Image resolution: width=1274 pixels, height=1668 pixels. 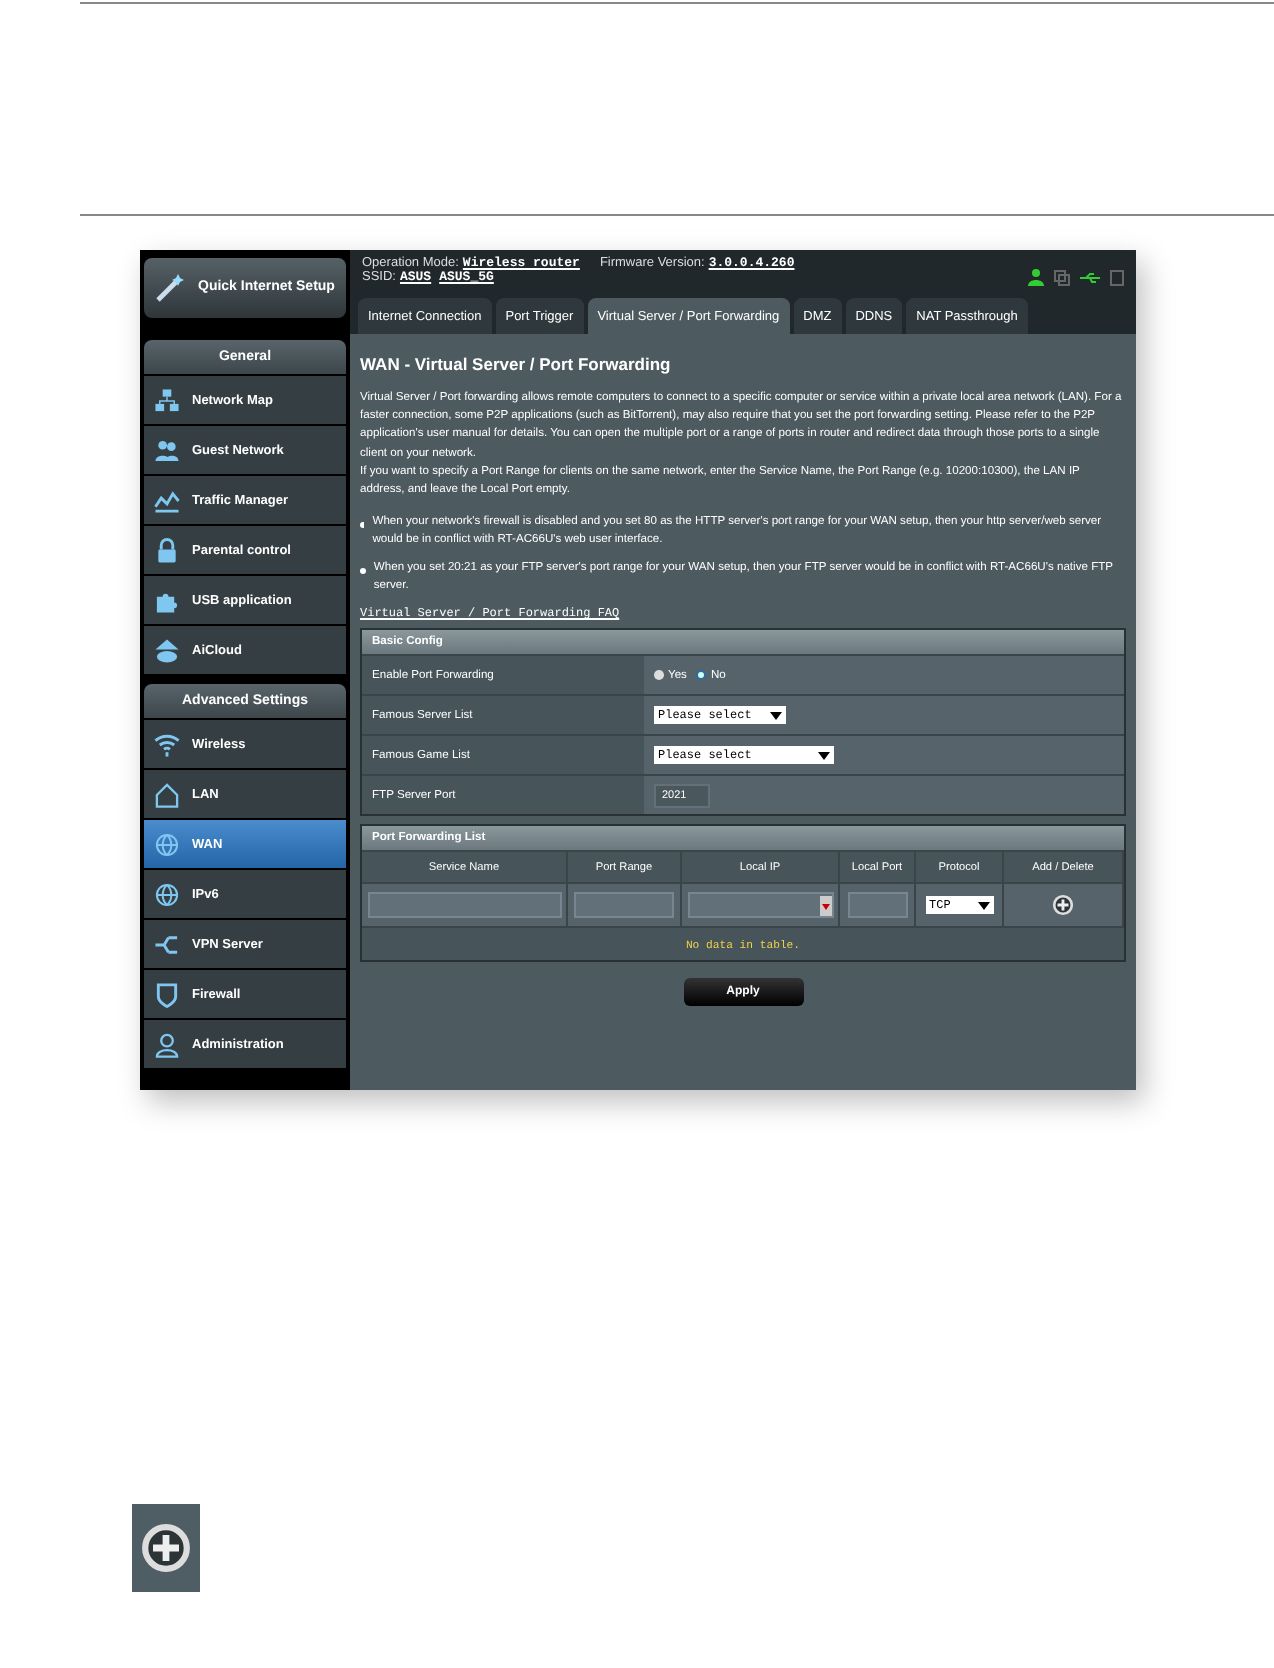 What do you see at coordinates (170, 288) in the screenshot?
I see `magic-wand-icon` at bounding box center [170, 288].